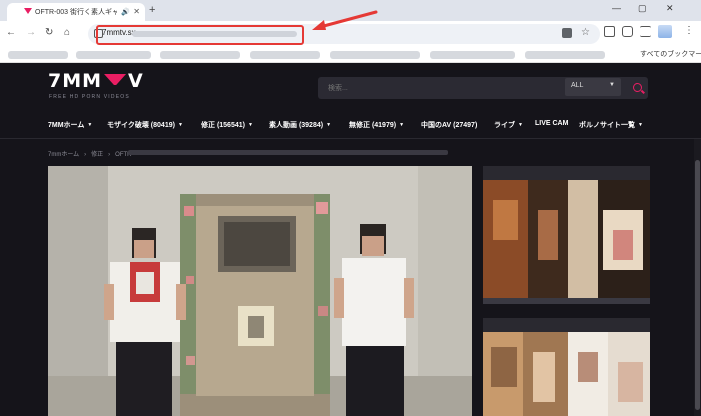 Image resolution: width=701 pixels, height=416 pixels. Describe the element at coordinates (567, 33) in the screenshot. I see `translate-icon` at that location.